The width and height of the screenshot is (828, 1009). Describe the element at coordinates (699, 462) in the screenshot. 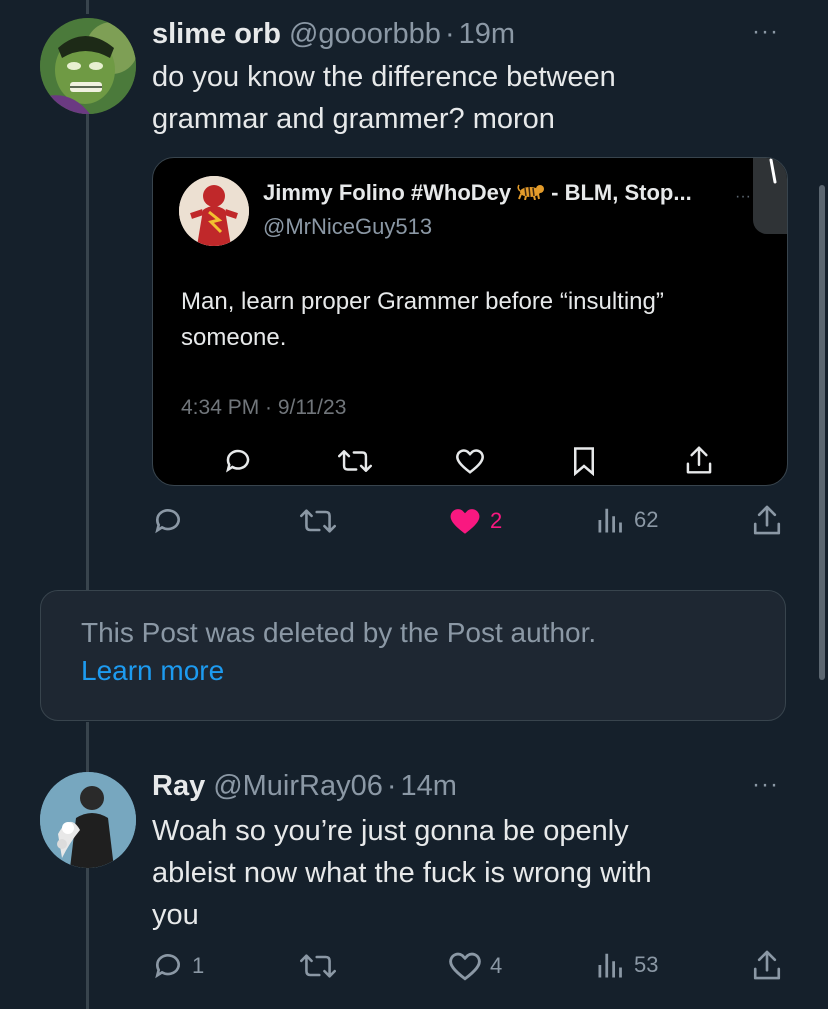

I see `quote-share-icon` at that location.